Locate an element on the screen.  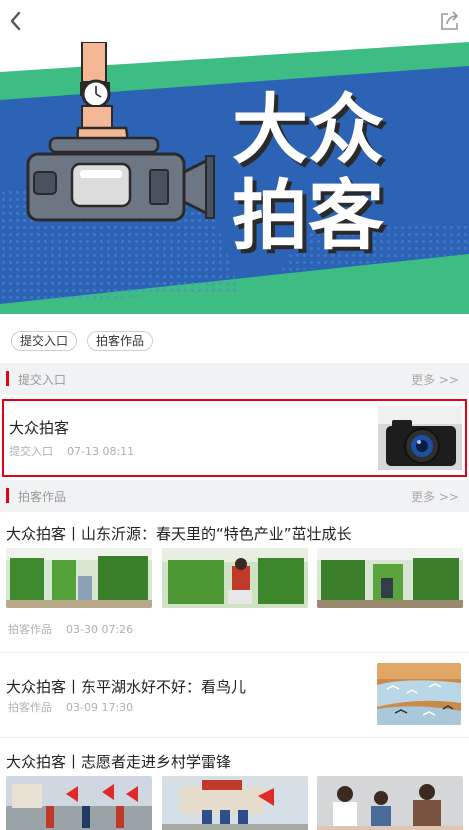
back-arrow-icon is located at coordinates (17, 21).